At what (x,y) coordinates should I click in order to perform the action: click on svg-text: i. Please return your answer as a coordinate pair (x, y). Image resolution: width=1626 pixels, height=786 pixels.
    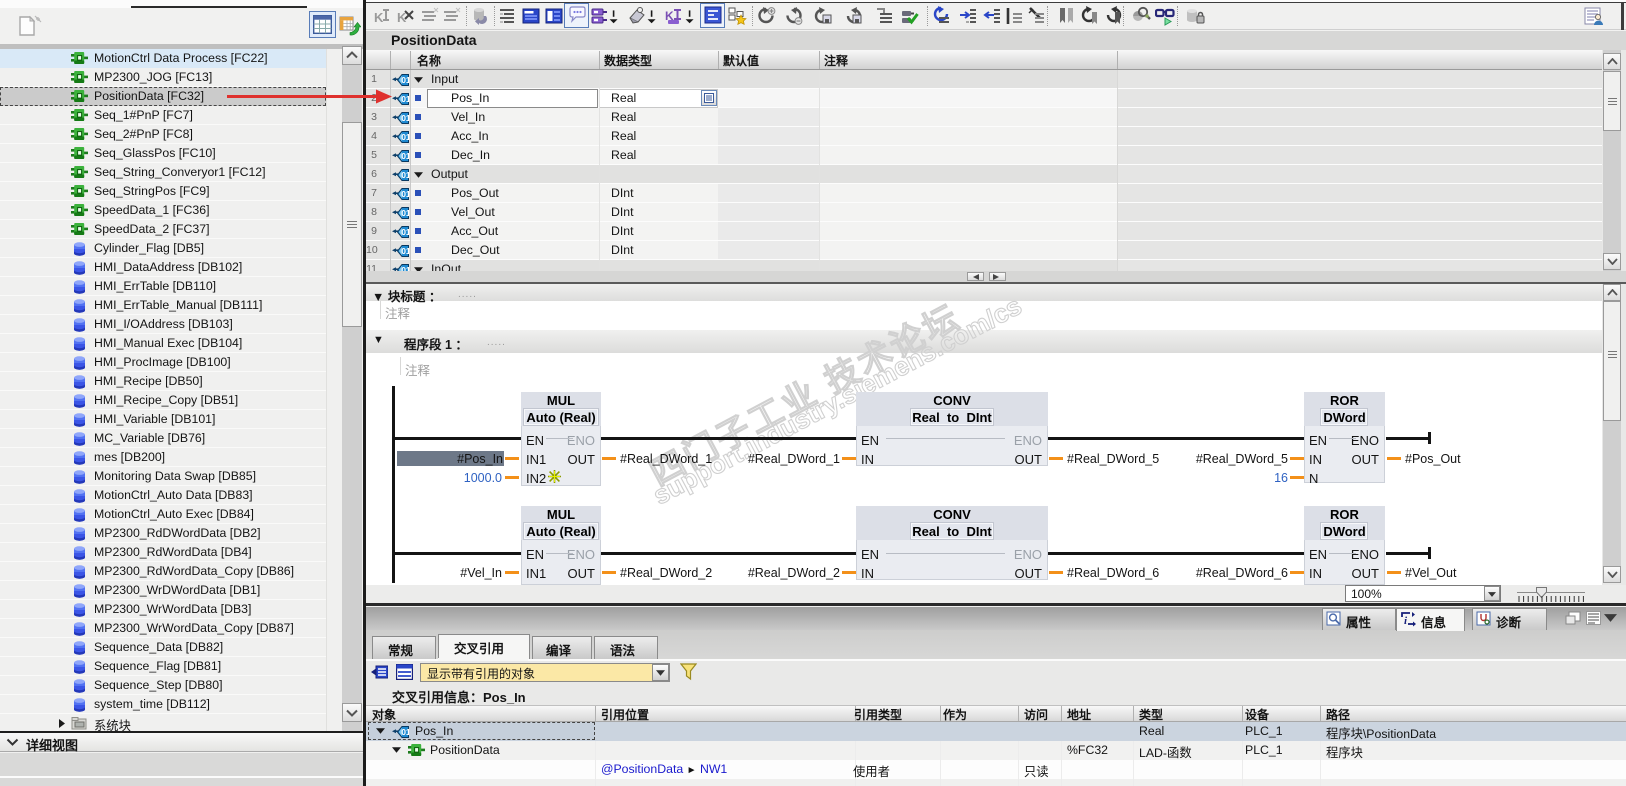
    Looking at the image, I should click on (1406, 621).